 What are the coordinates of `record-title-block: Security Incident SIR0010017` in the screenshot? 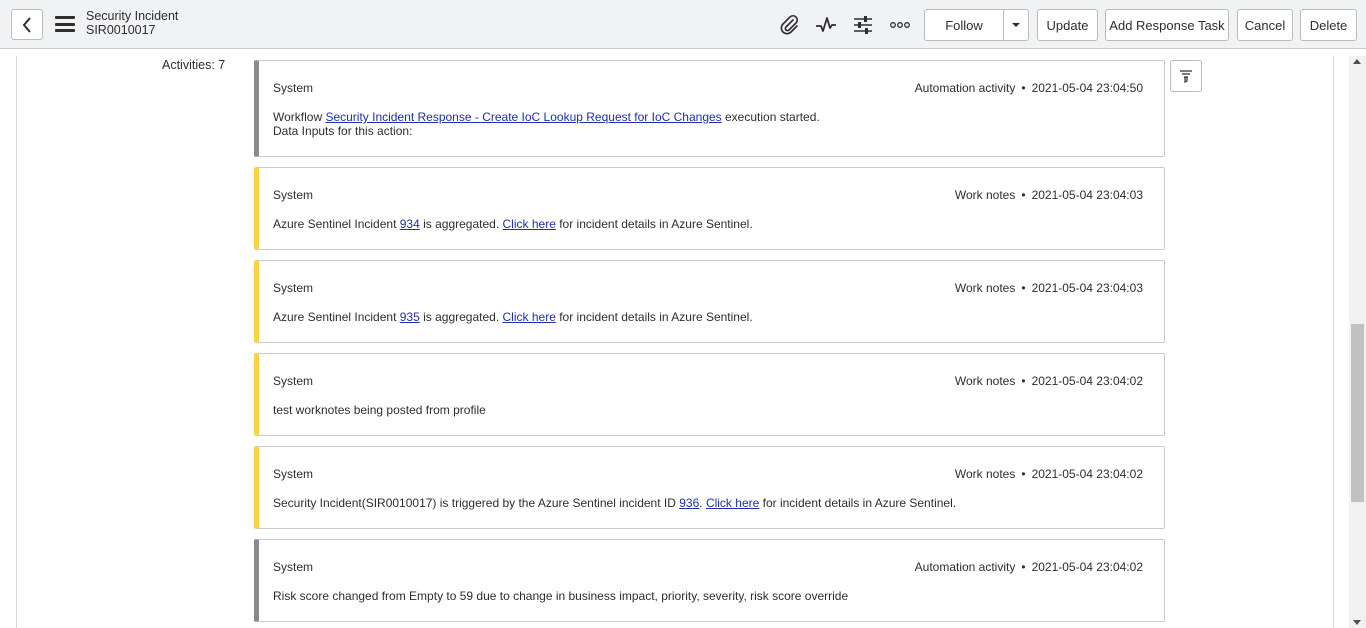 It's located at (132, 23).